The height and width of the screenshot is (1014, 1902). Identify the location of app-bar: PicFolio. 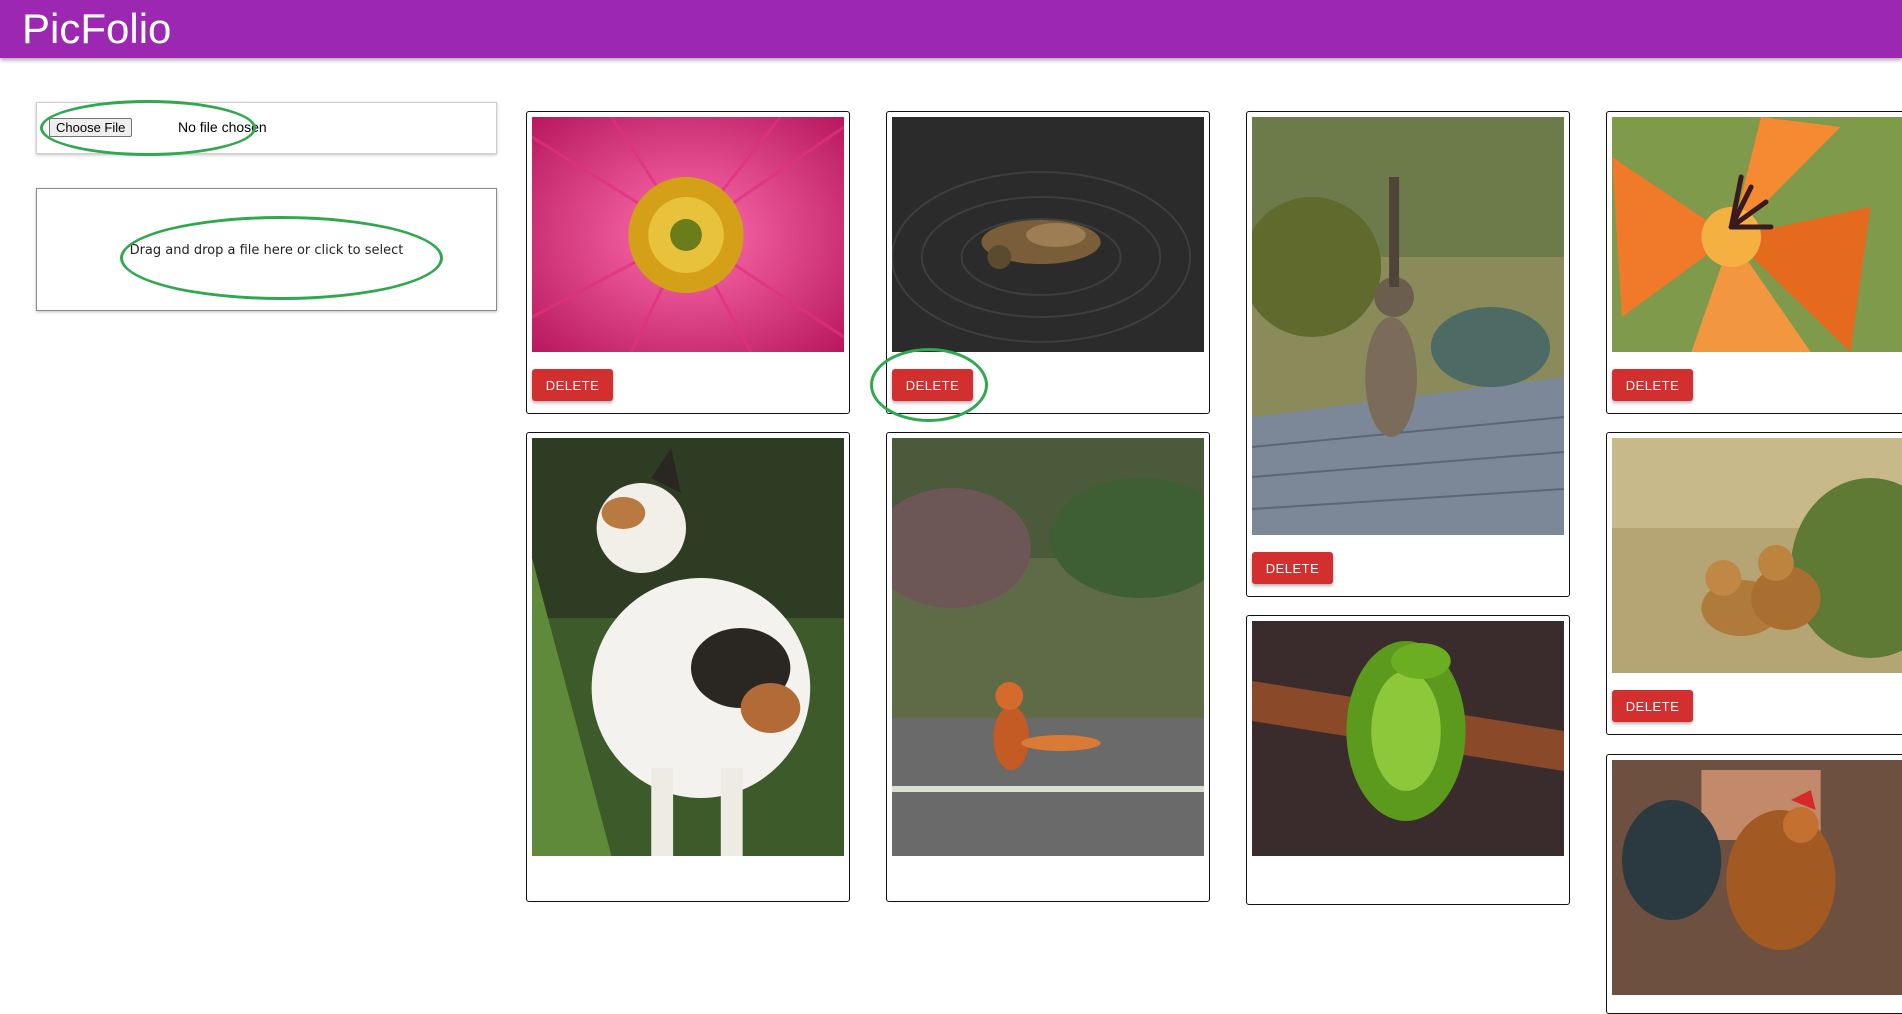
(951, 29).